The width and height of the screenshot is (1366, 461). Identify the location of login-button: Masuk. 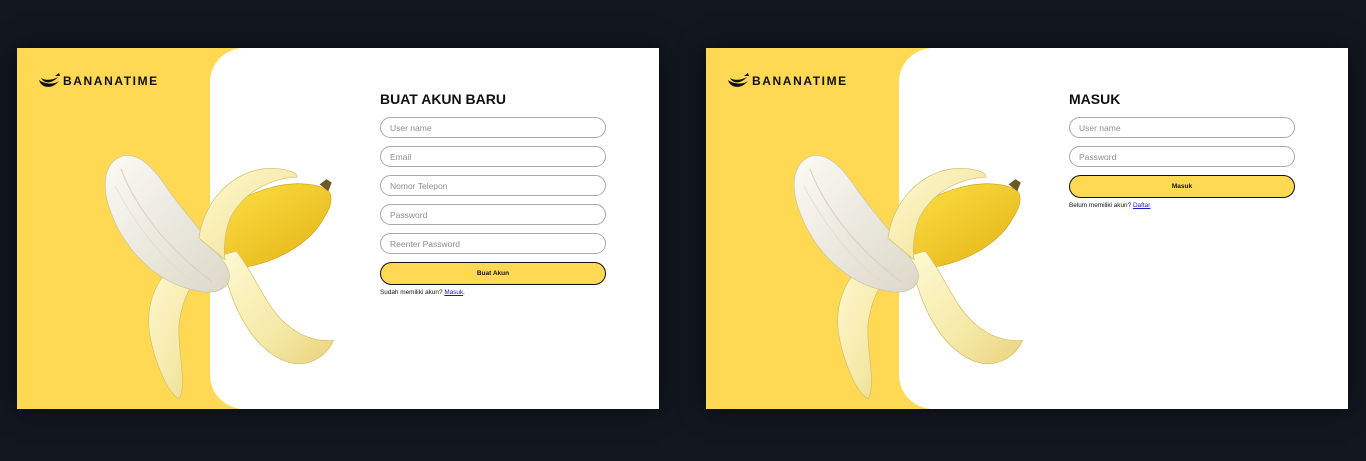
(1182, 186).